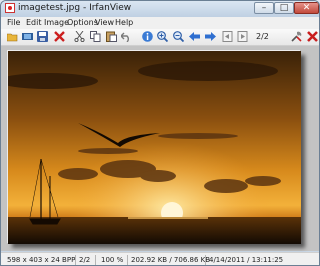  What do you see at coordinates (13, 22) in the screenshot?
I see `menu-file: File` at bounding box center [13, 22].